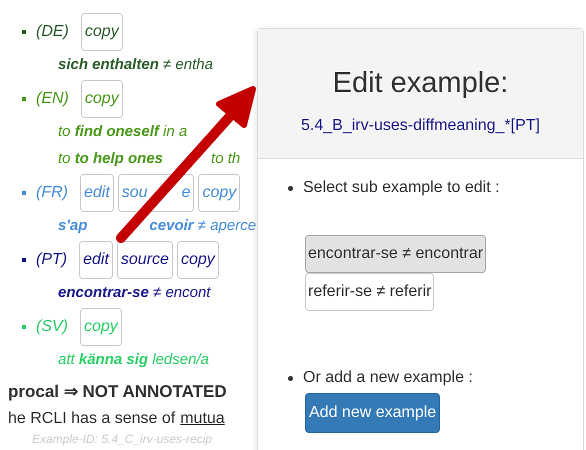 This screenshot has width=586, height=450. What do you see at coordinates (52, 32) in the screenshot?
I see `language-code: (DE)` at bounding box center [52, 32].